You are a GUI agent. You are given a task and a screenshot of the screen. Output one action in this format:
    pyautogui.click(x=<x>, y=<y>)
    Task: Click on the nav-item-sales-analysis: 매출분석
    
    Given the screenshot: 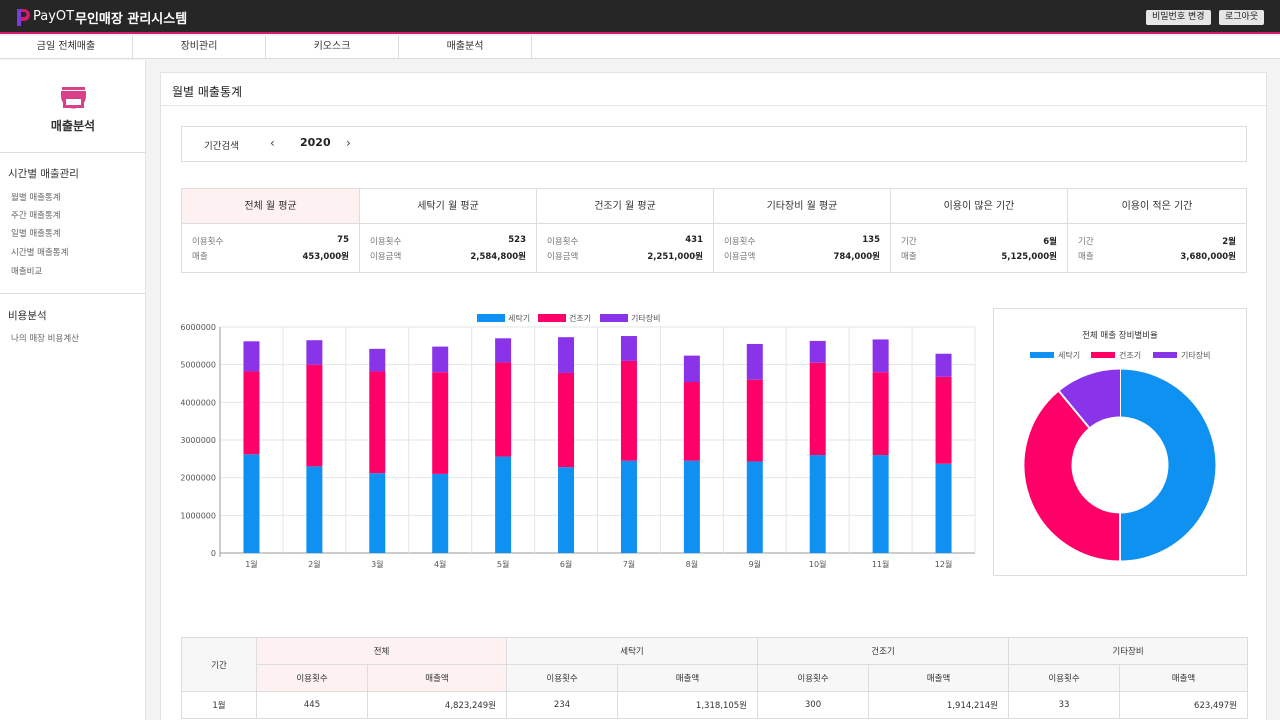 What is the action you would take?
    pyautogui.click(x=465, y=47)
    